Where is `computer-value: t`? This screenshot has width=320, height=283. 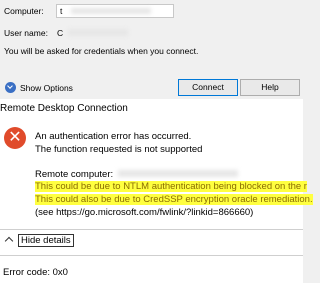
computer-value: t is located at coordinates (61, 11).